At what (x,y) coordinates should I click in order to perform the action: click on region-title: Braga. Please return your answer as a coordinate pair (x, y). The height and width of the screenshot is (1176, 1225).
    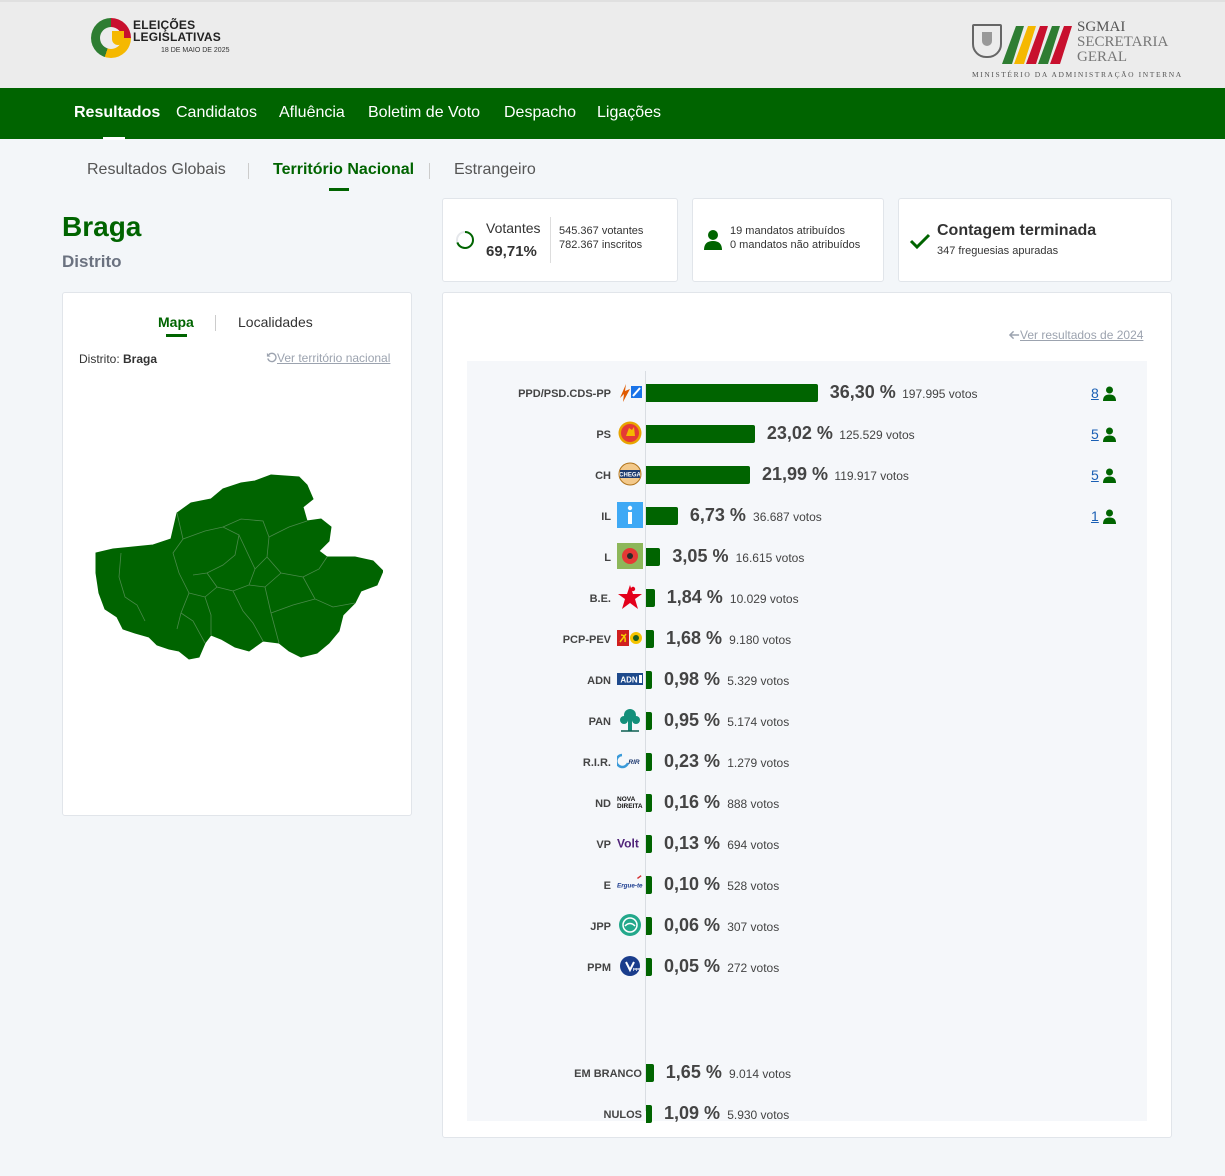
    Looking at the image, I should click on (102, 226).